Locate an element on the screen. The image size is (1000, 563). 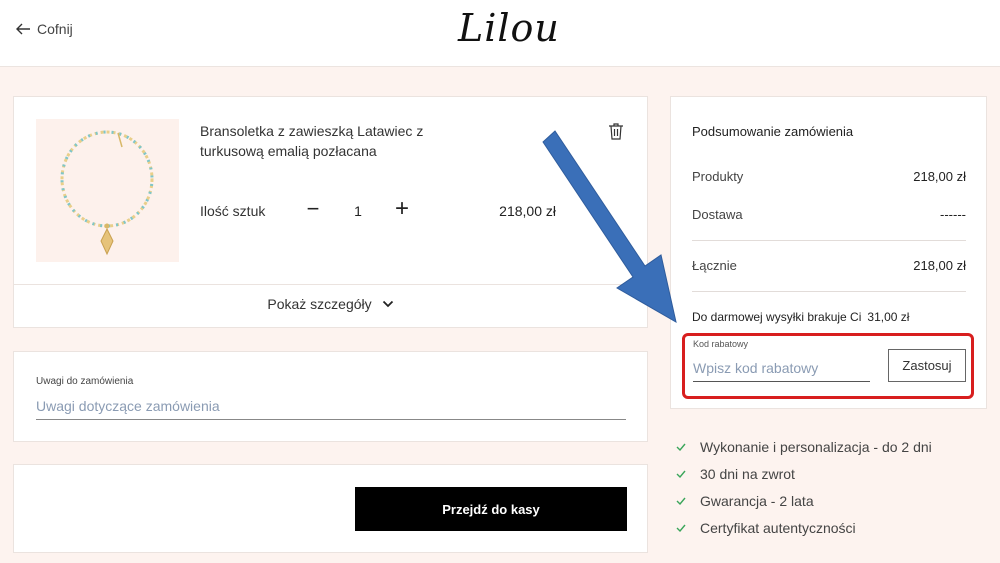
summary-shipping-row: Dostawa ------ is located at coordinates (829, 214).